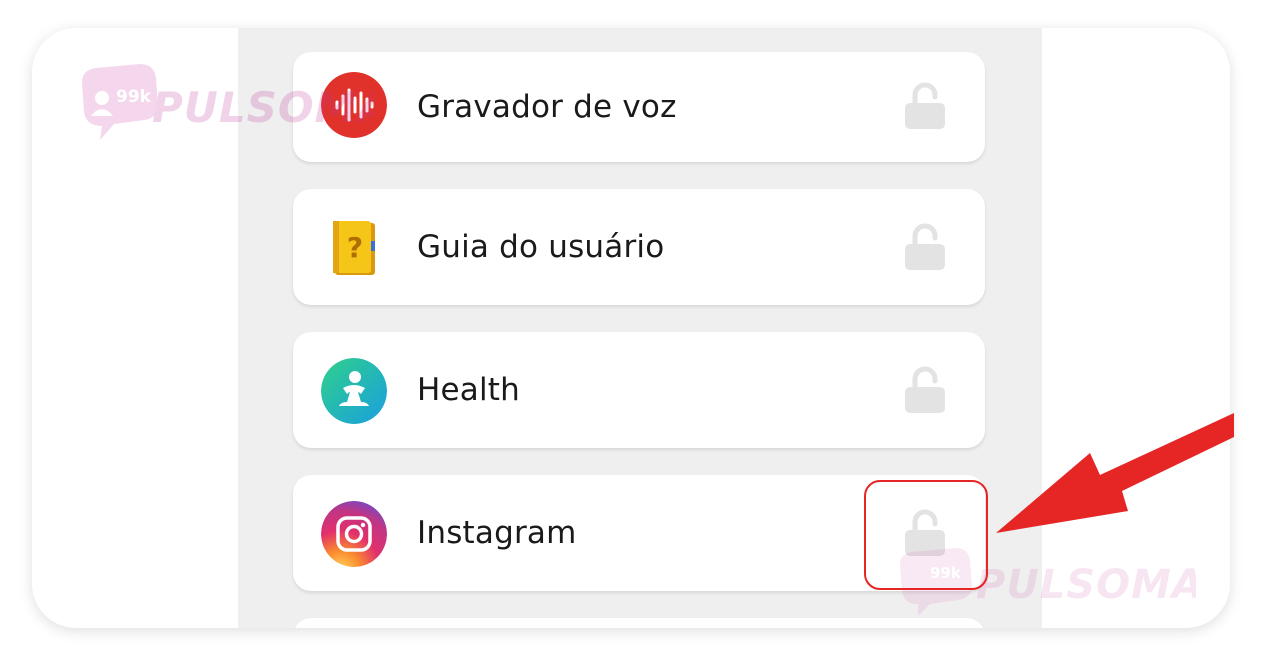 Image resolution: width=1264 pixels, height=664 pixels. I want to click on list-item-gravador-de-voz: Gravador de voz, so click(639, 107).